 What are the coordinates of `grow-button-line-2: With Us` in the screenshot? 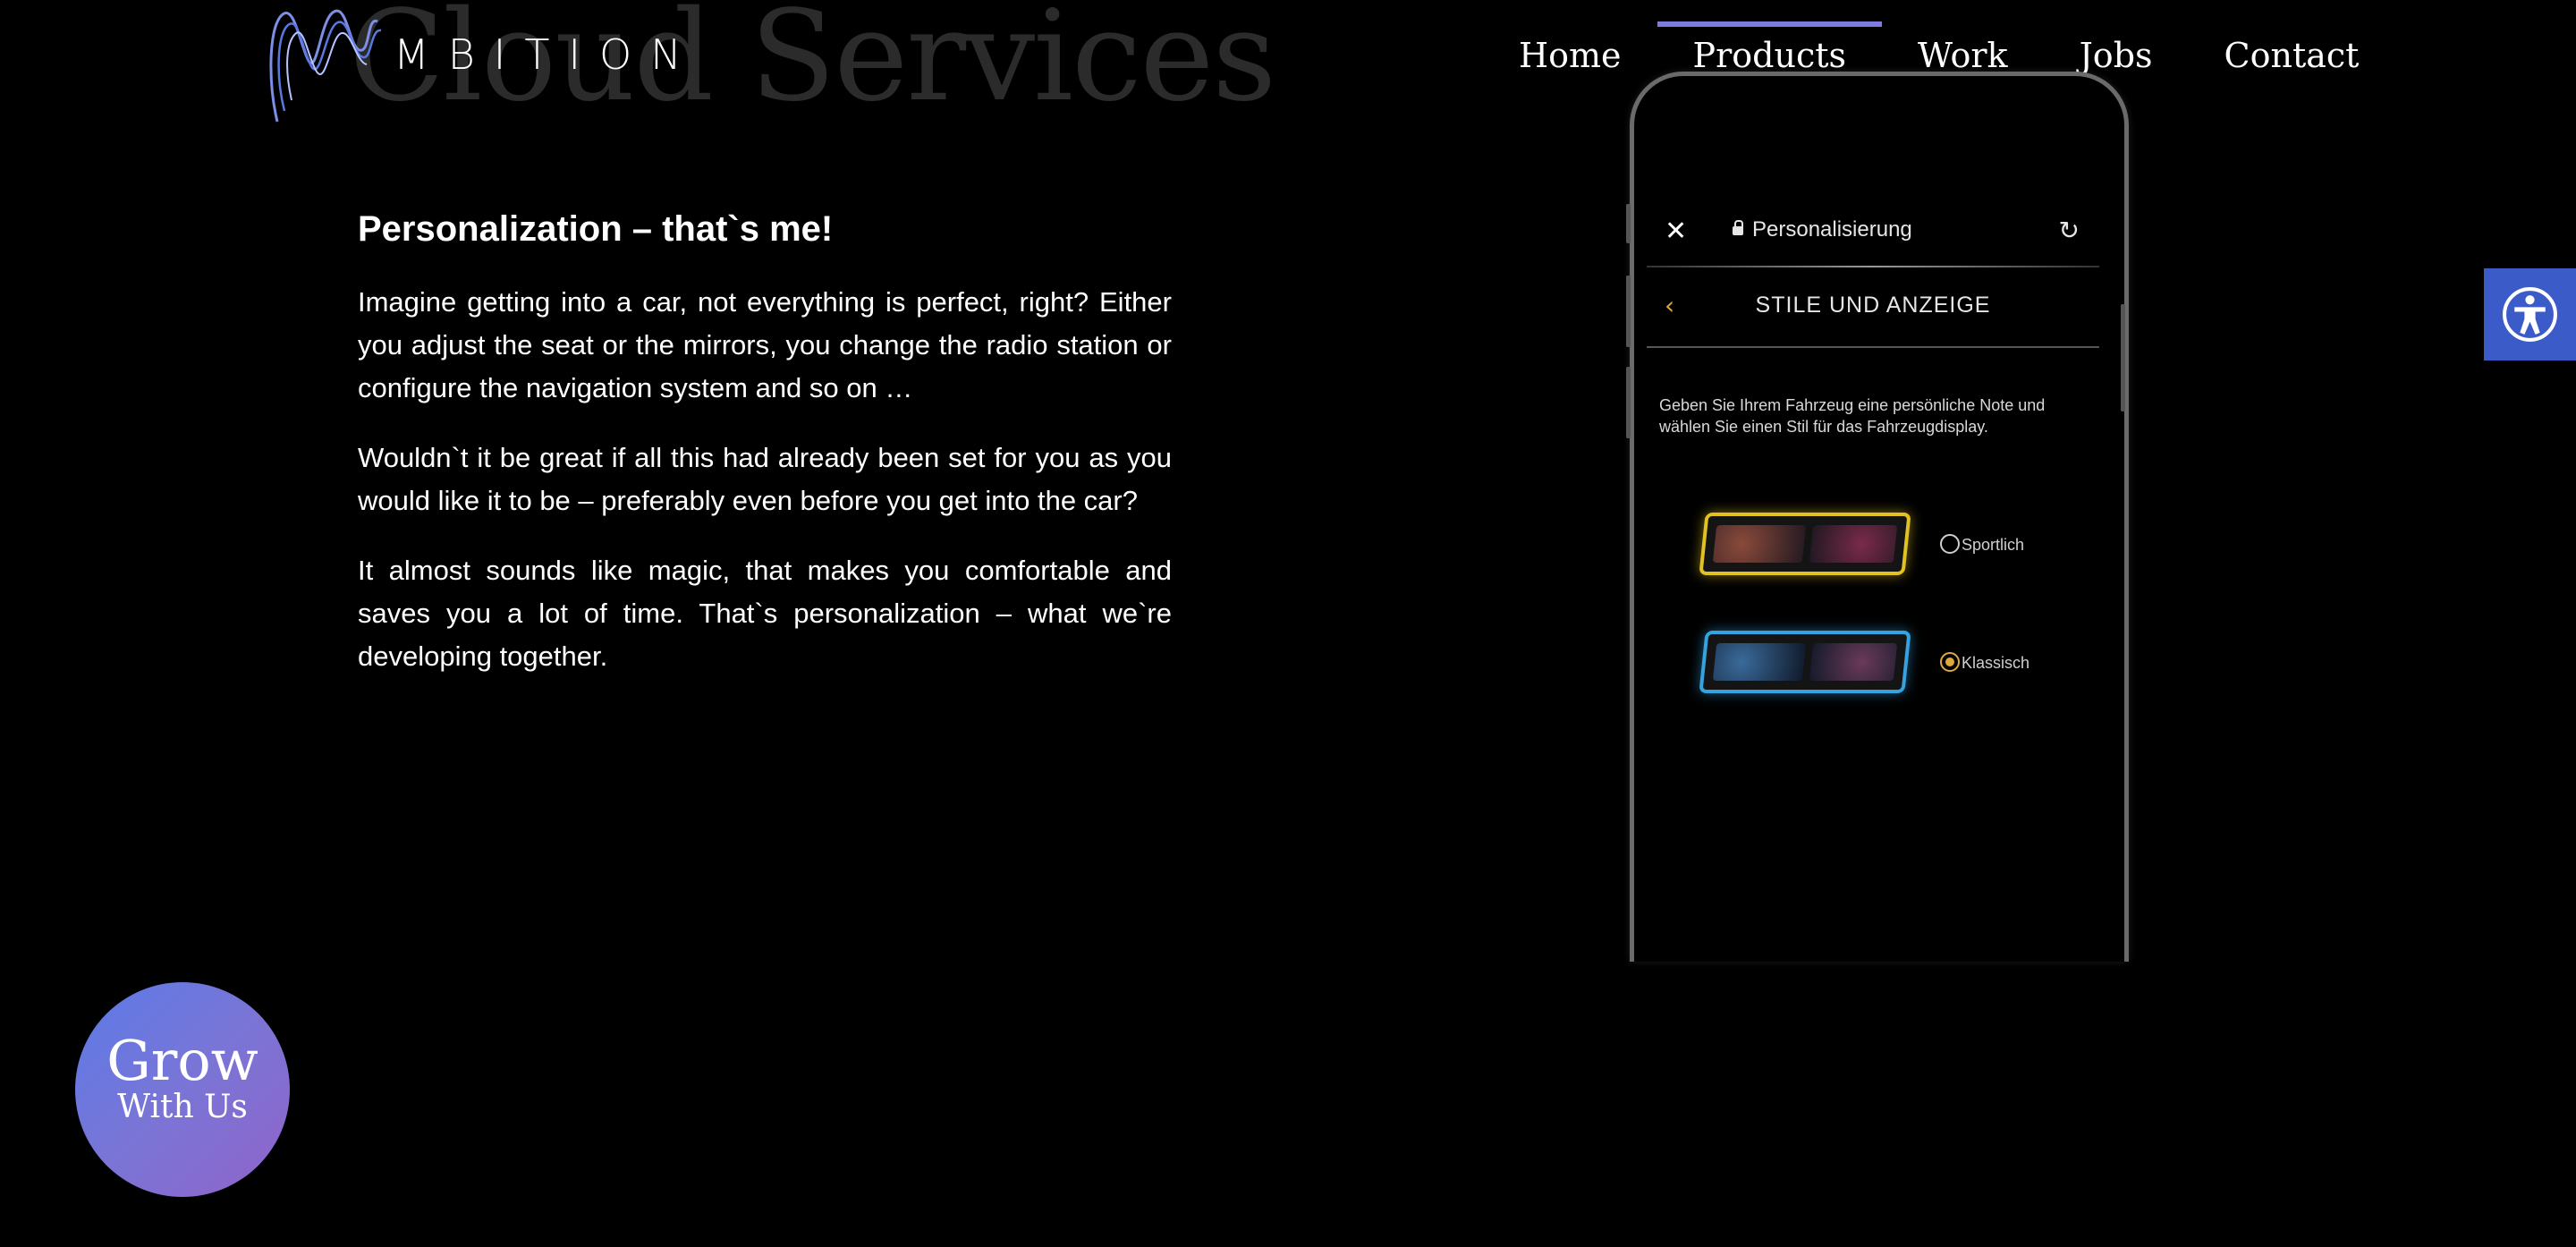 It's located at (182, 1107).